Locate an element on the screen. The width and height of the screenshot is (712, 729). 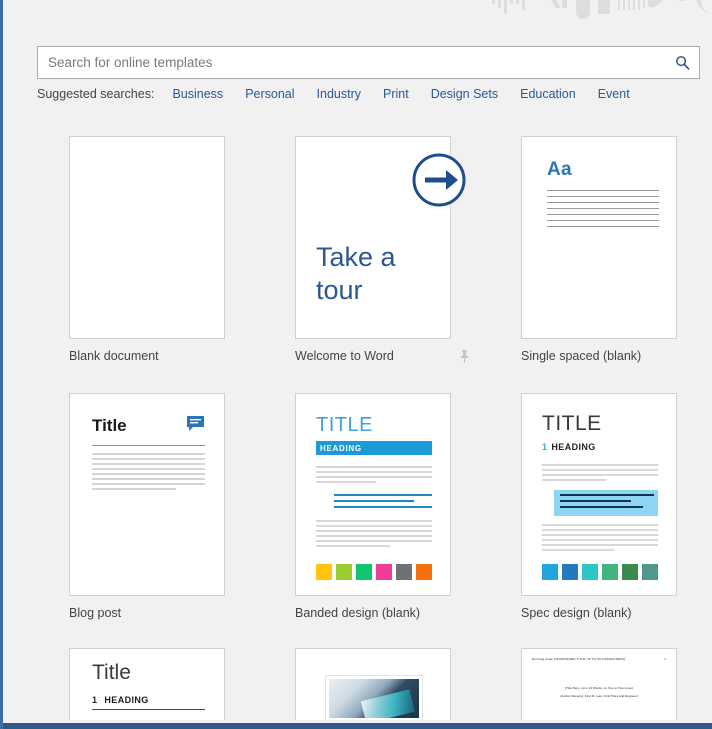
template-caption: Single spaced (blank) is located at coordinates (581, 356).